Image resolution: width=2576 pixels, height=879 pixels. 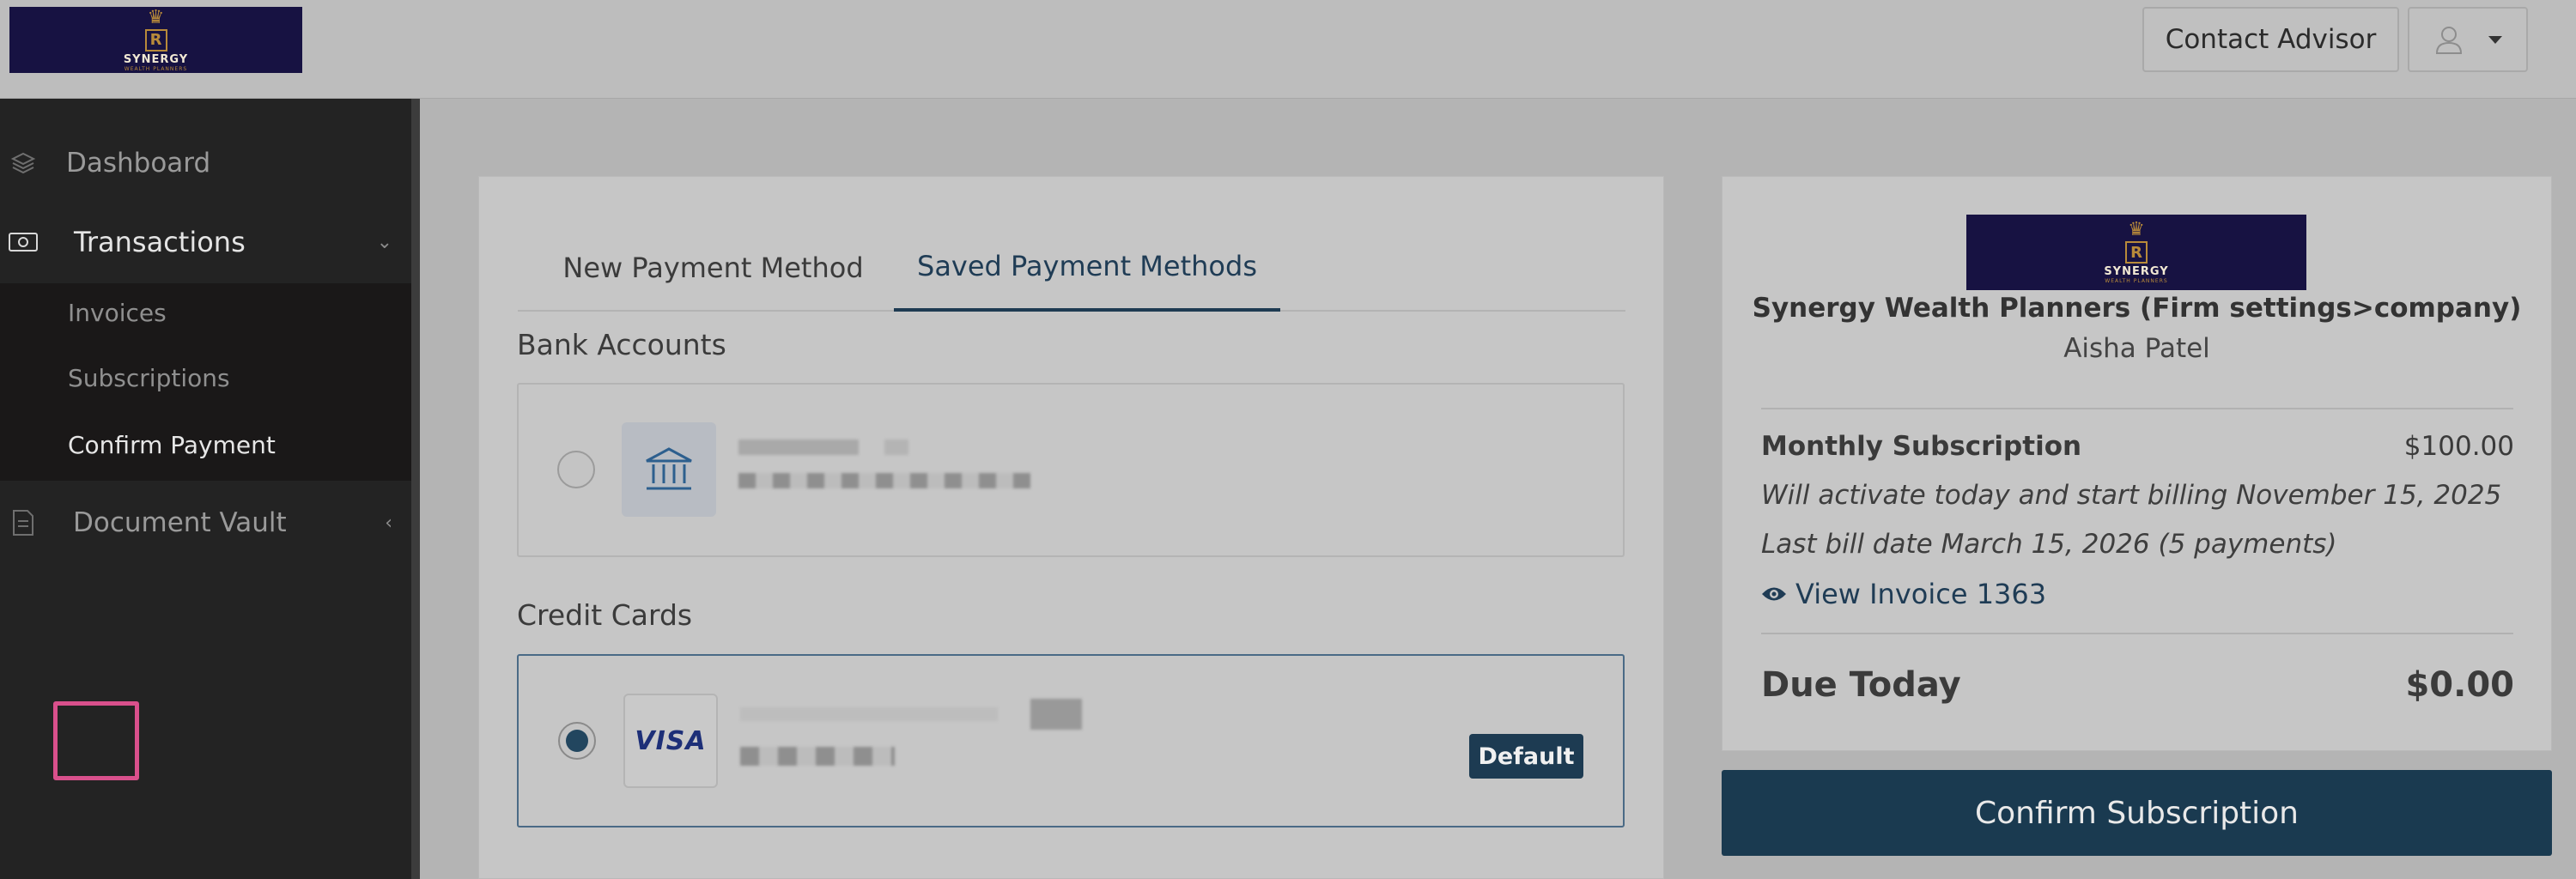 I want to click on sidebar-subitem-label: Invoices, so click(x=117, y=313).